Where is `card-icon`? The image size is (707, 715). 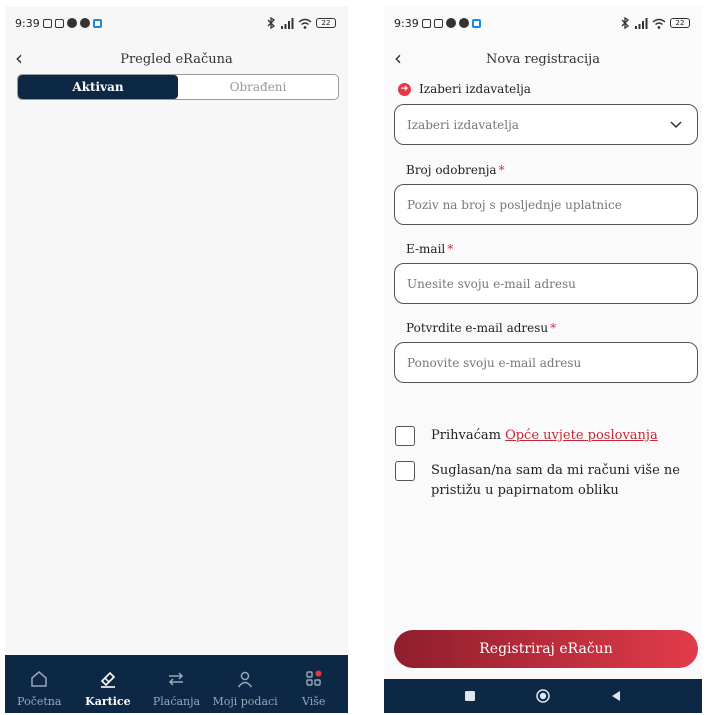 card-icon is located at coordinates (108, 679).